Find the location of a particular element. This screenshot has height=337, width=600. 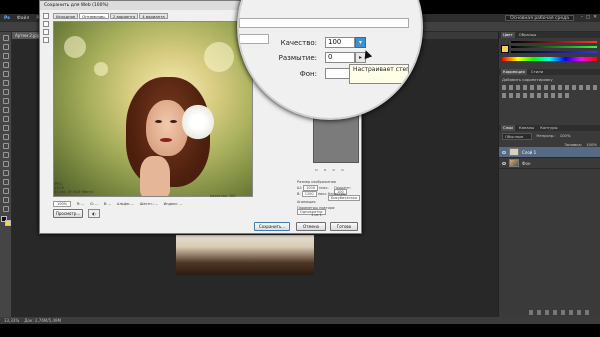

color-panel-tabs: Цвет Образцы is located at coordinates (549, 35).